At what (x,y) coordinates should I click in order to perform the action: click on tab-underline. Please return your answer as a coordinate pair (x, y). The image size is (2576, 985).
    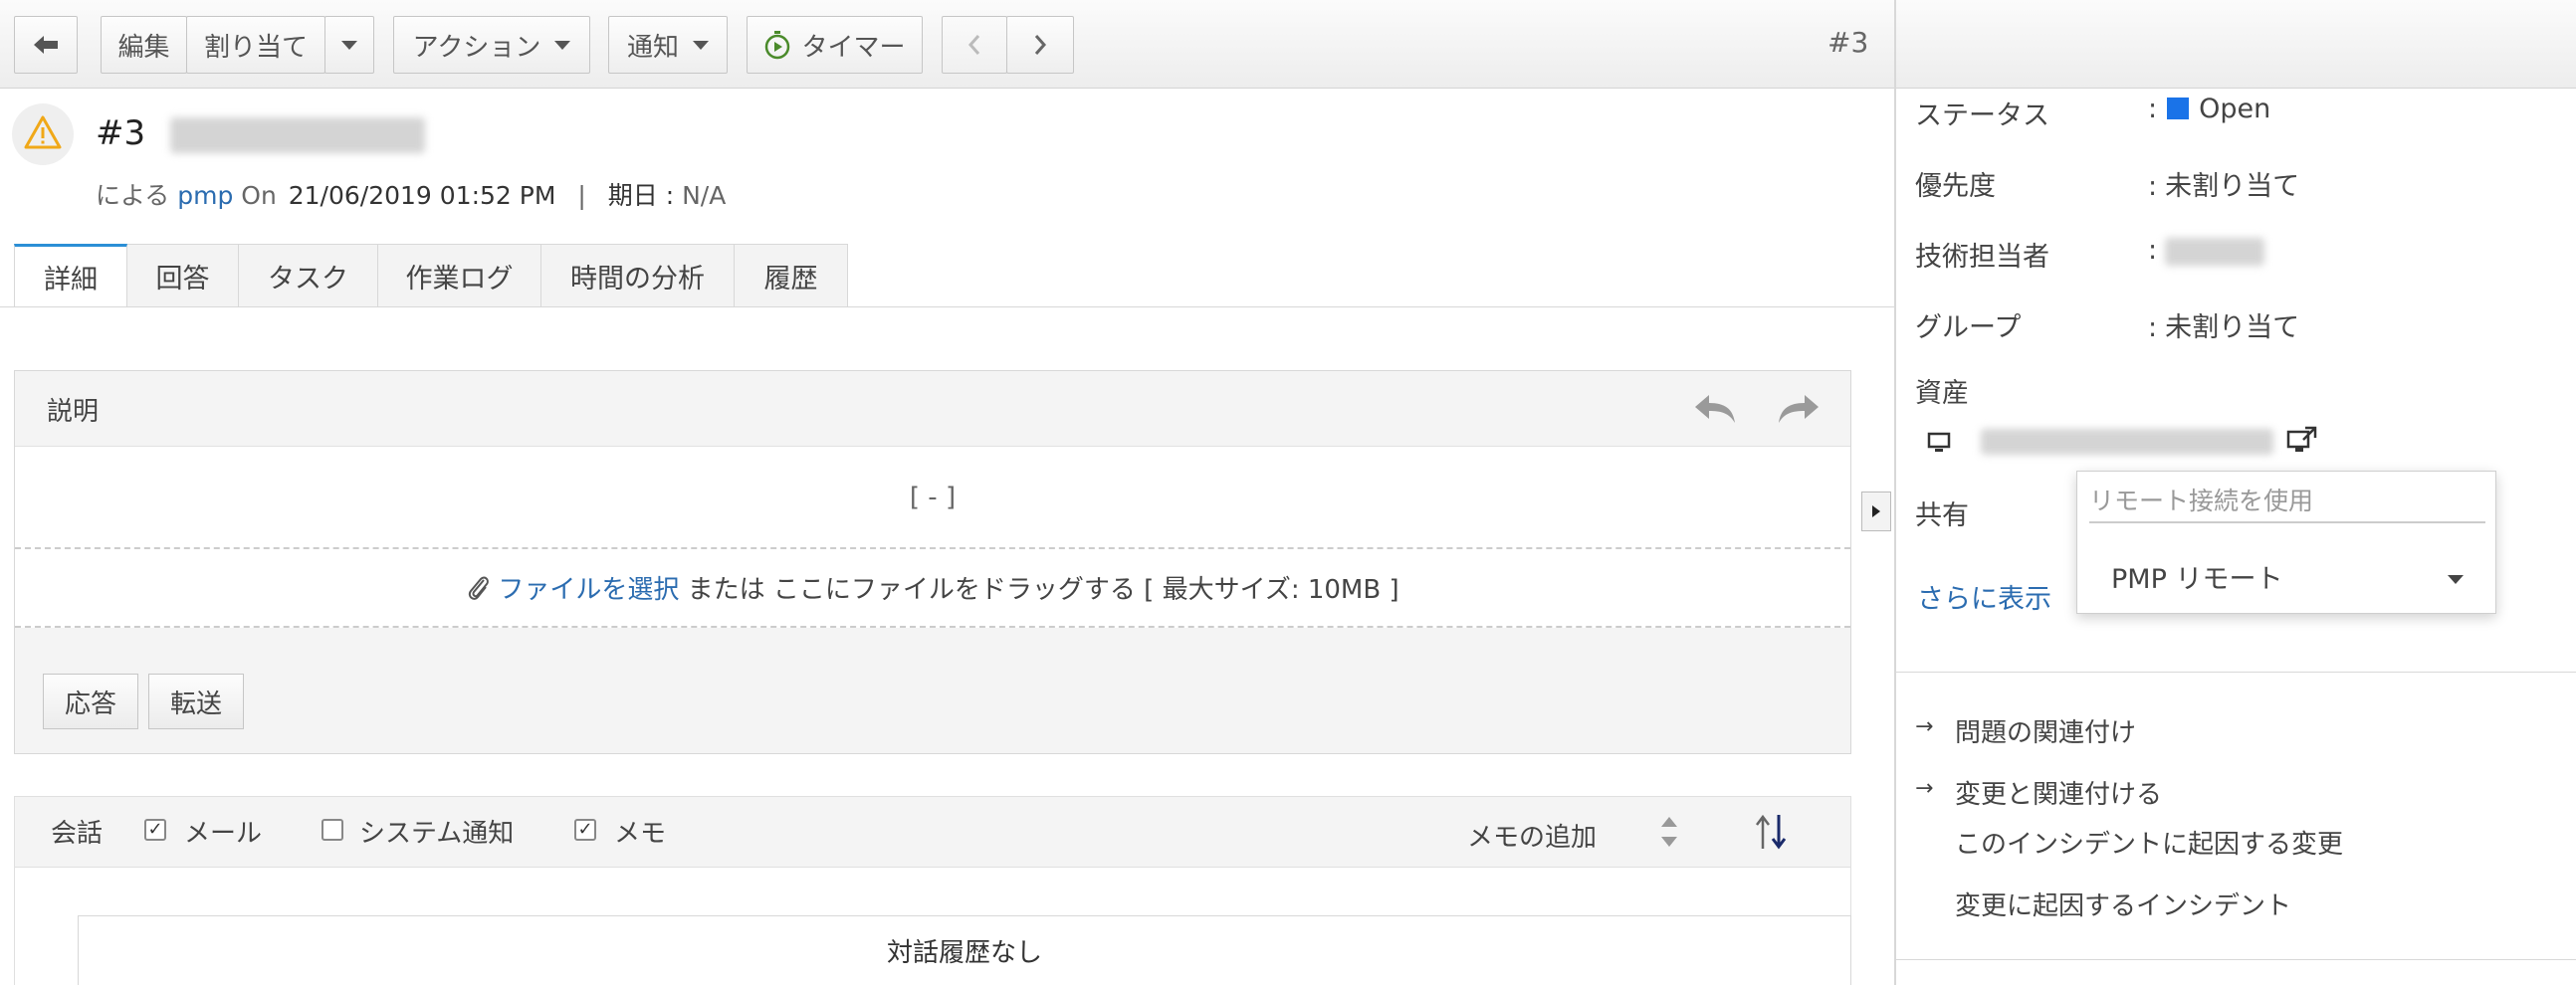
    Looking at the image, I should click on (947, 306).